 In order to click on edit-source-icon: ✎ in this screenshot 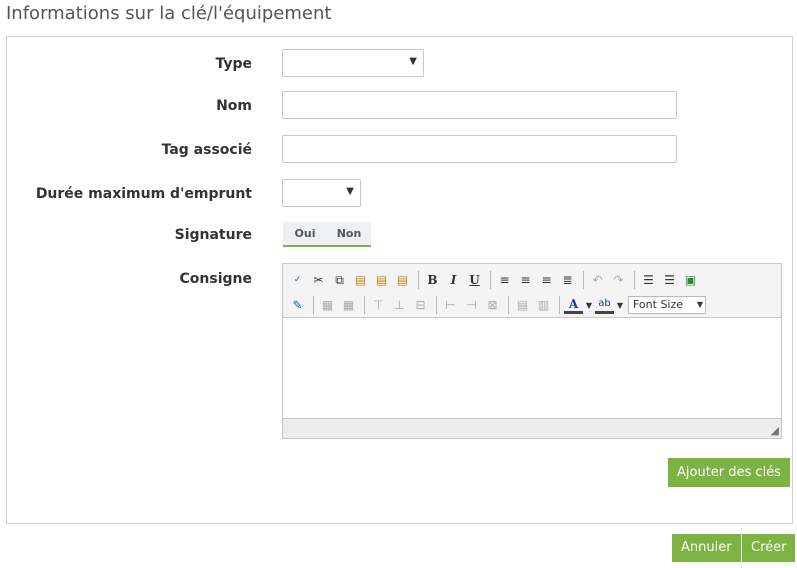, I will do `click(297, 305)`.